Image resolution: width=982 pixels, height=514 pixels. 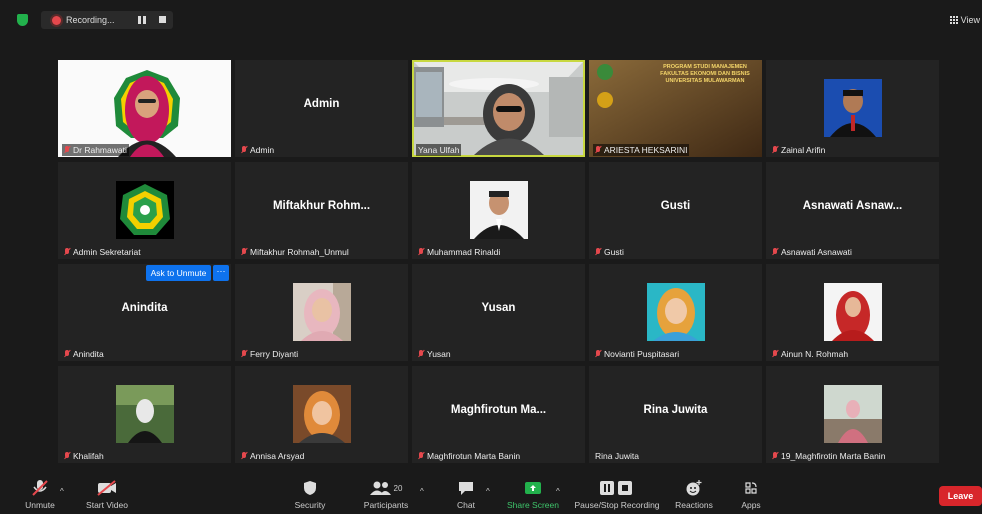 What do you see at coordinates (257, 150) in the screenshot?
I see `participant-label: Admin` at bounding box center [257, 150].